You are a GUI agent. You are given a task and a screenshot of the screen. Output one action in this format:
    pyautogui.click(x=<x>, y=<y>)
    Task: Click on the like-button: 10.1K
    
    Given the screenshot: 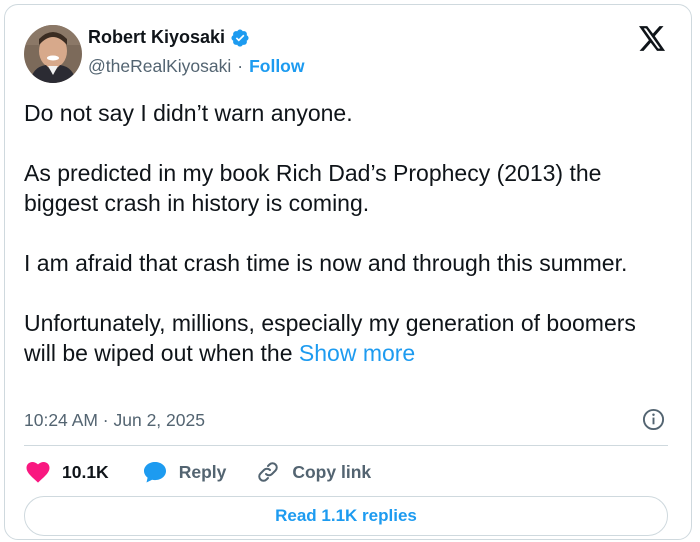 What is the action you would take?
    pyautogui.click(x=67, y=472)
    